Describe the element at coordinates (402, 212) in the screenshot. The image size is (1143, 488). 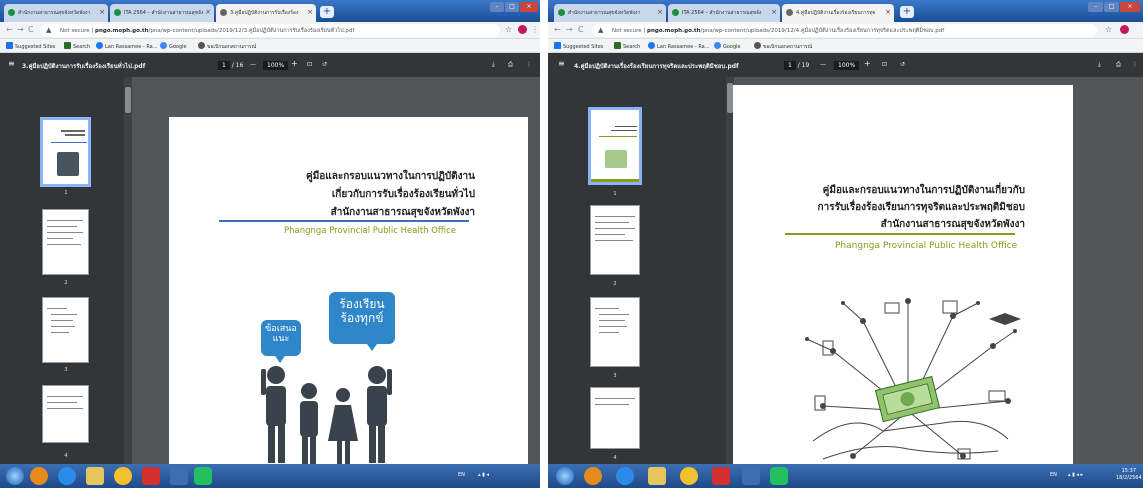
I see `doc-title-line-3: สำนักงานสาธารณสุขจังหวัดพังงา` at that location.